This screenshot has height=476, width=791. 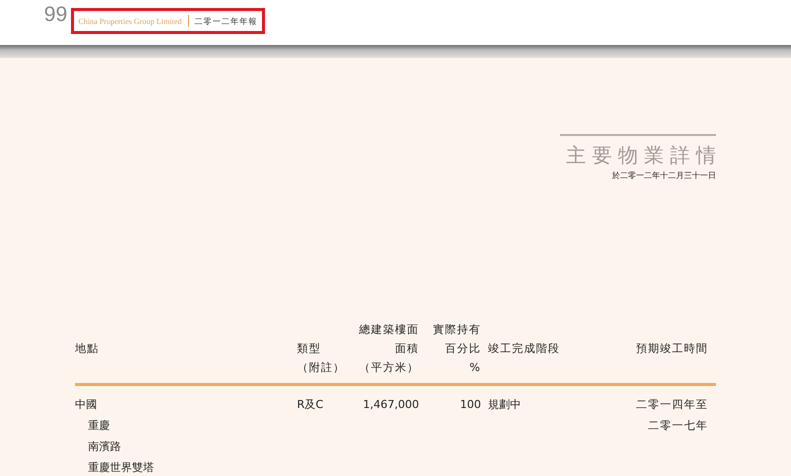 What do you see at coordinates (99, 426) in the screenshot?
I see `table-cell-text: 重慶` at bounding box center [99, 426].